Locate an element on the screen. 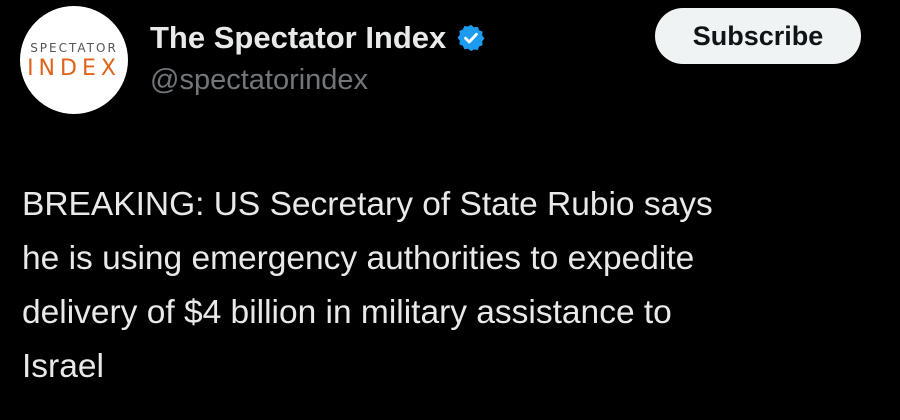 The width and height of the screenshot is (900, 420). avatar: SPECTATOR INDEX is located at coordinates (74, 60).